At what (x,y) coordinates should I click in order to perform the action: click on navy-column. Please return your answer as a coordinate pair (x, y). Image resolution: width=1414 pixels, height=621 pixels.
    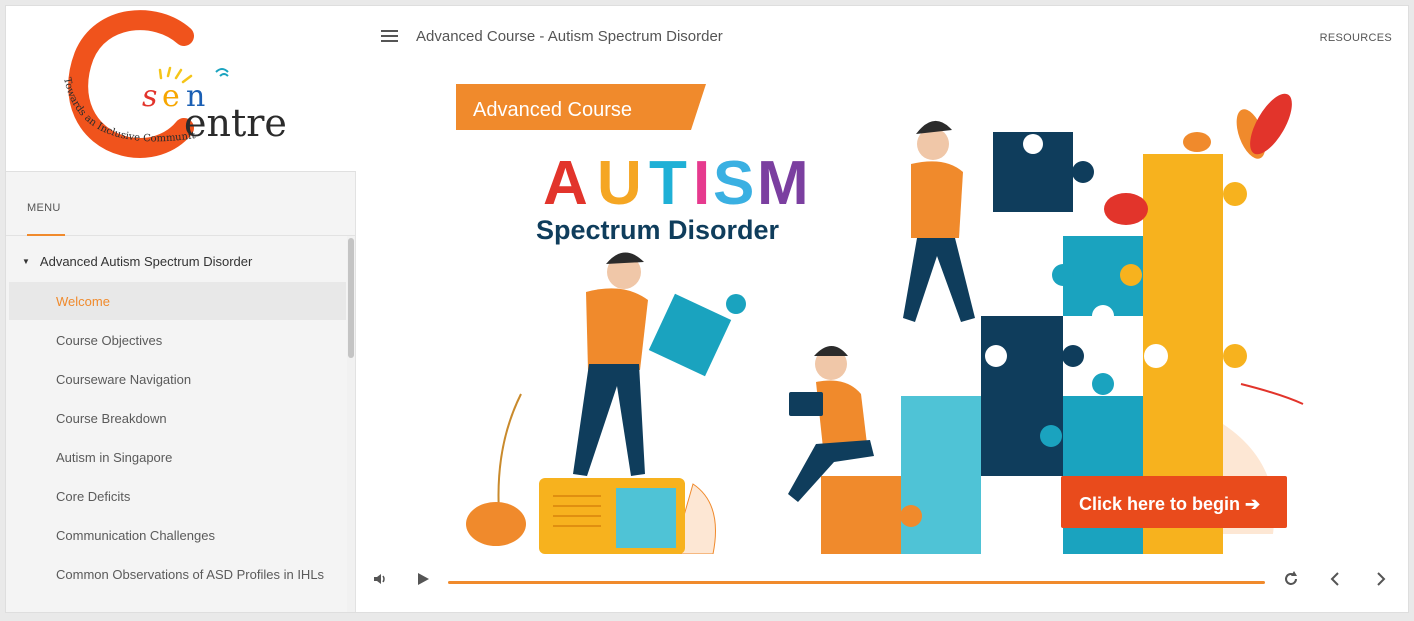
    Looking at the image, I should click on (1022, 396).